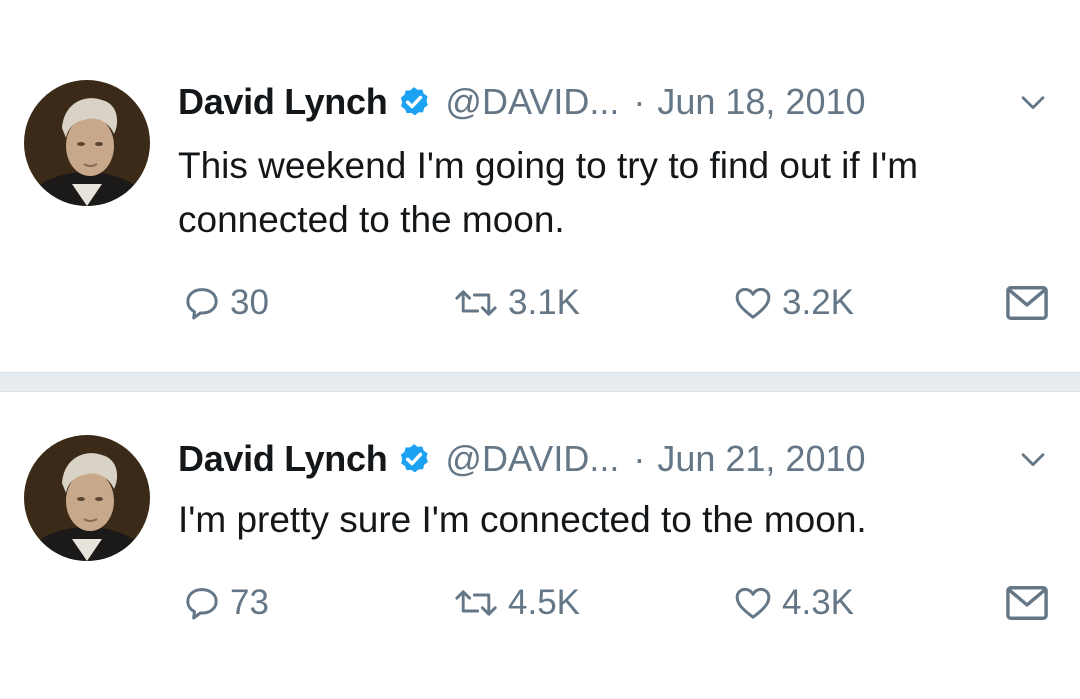  I want to click on tweet-header: David Lynch @DAVID... · Jun 21, 2010, so click(614, 459).